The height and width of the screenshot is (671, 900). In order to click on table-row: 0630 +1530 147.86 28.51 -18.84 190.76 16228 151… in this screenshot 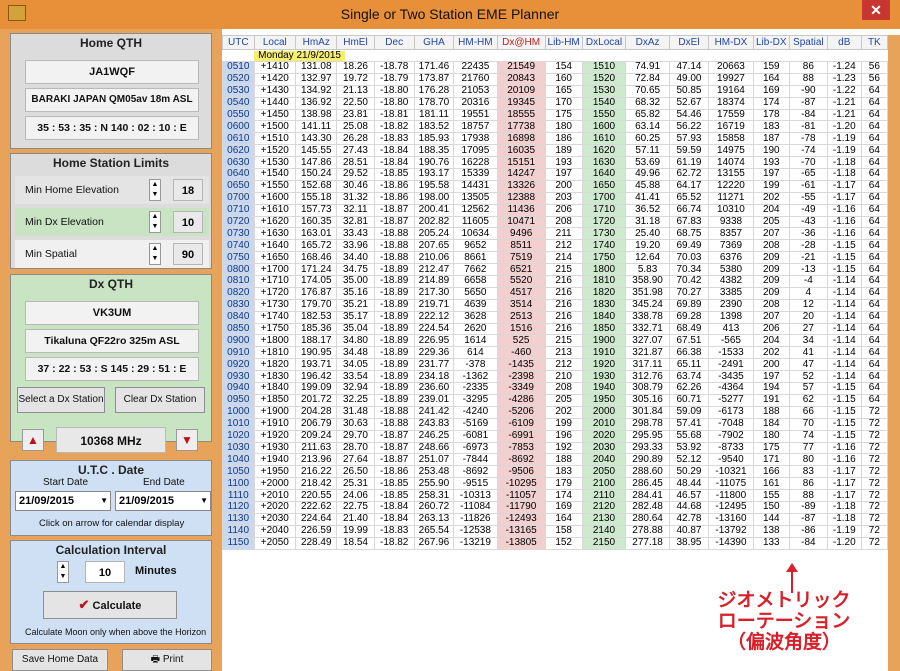, I will do `click(555, 163)`.